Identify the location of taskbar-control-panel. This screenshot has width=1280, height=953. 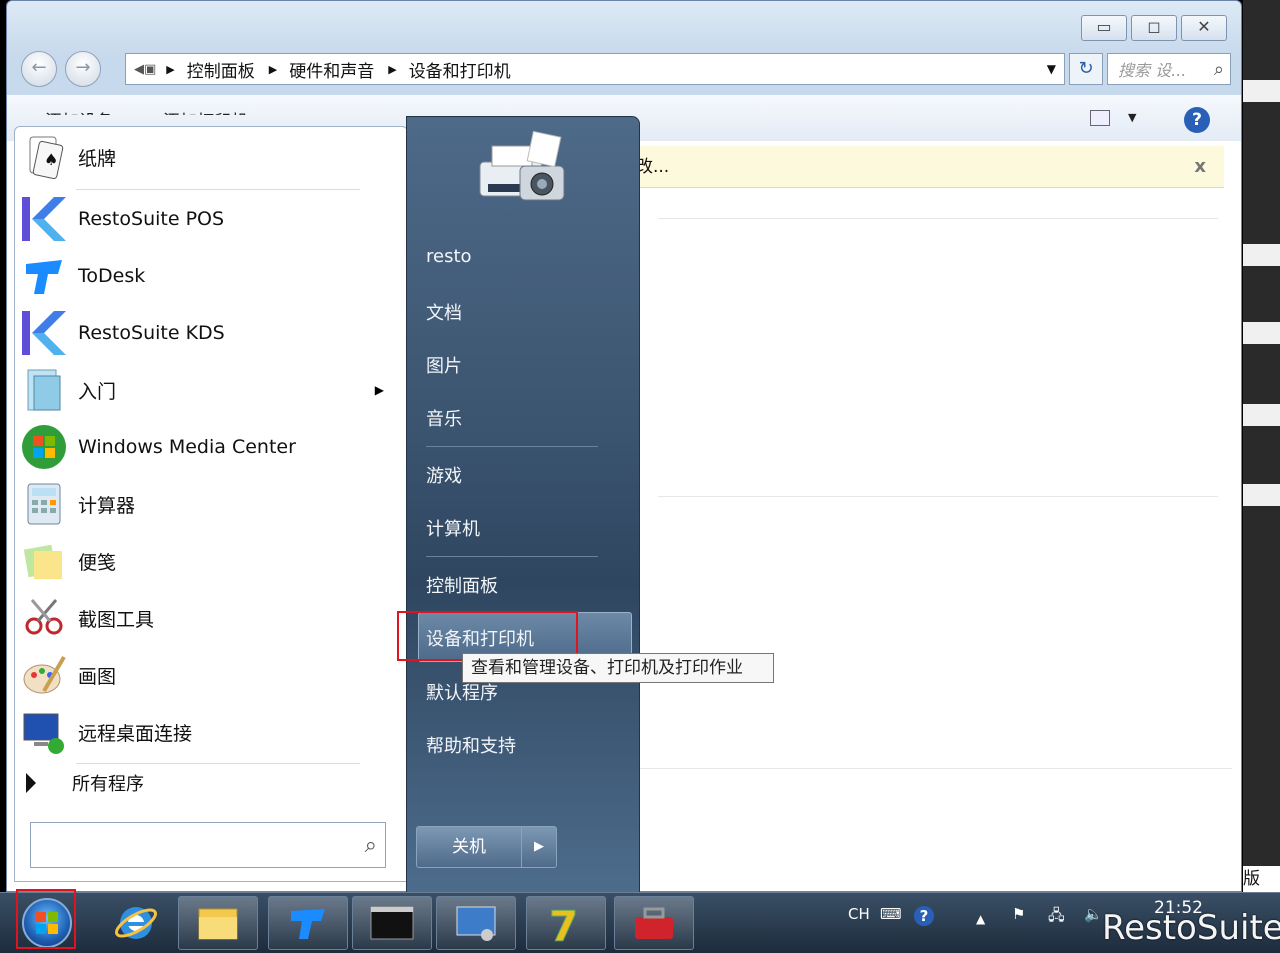
(476, 923).